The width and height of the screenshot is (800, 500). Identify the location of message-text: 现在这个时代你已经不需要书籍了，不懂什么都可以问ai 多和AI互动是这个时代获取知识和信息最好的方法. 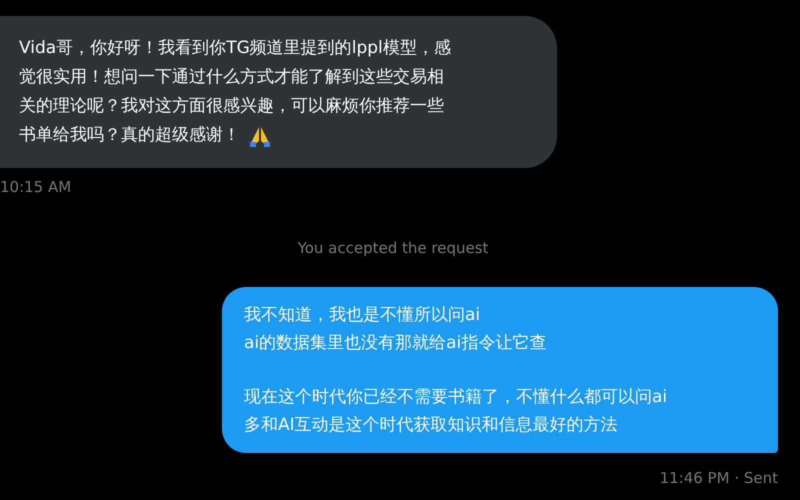
(456, 411).